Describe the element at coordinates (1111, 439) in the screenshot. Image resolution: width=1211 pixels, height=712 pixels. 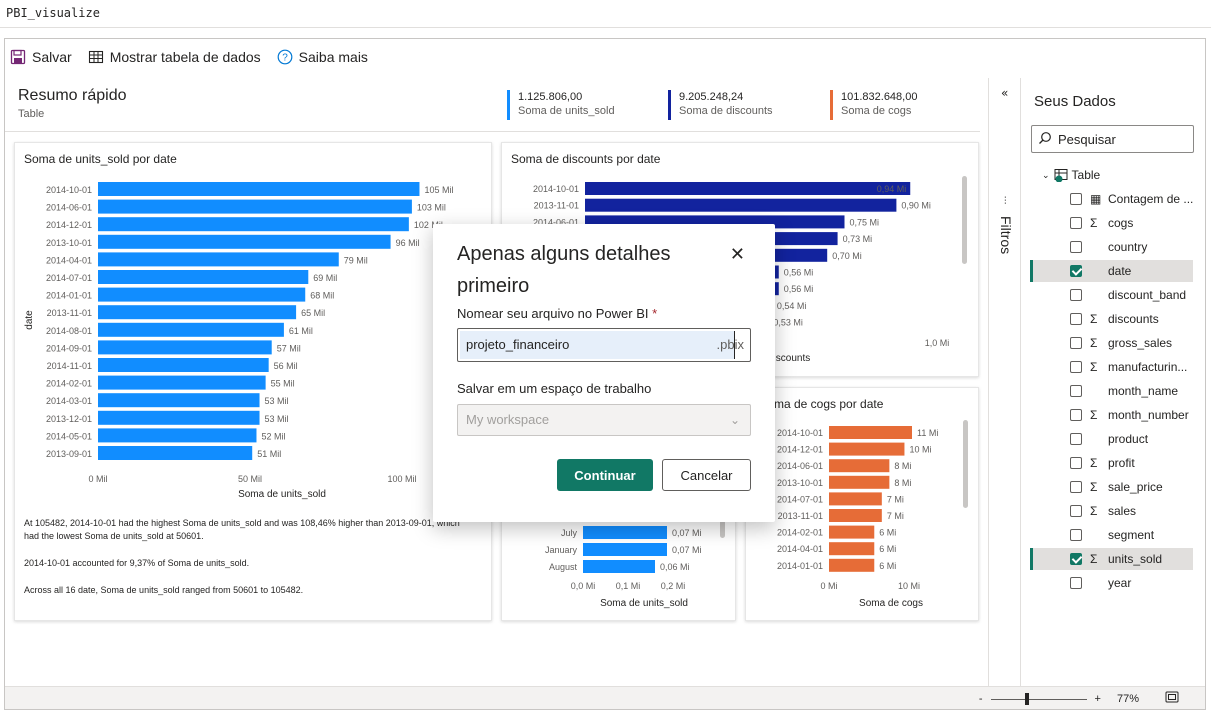
I see `field-item: product` at that location.